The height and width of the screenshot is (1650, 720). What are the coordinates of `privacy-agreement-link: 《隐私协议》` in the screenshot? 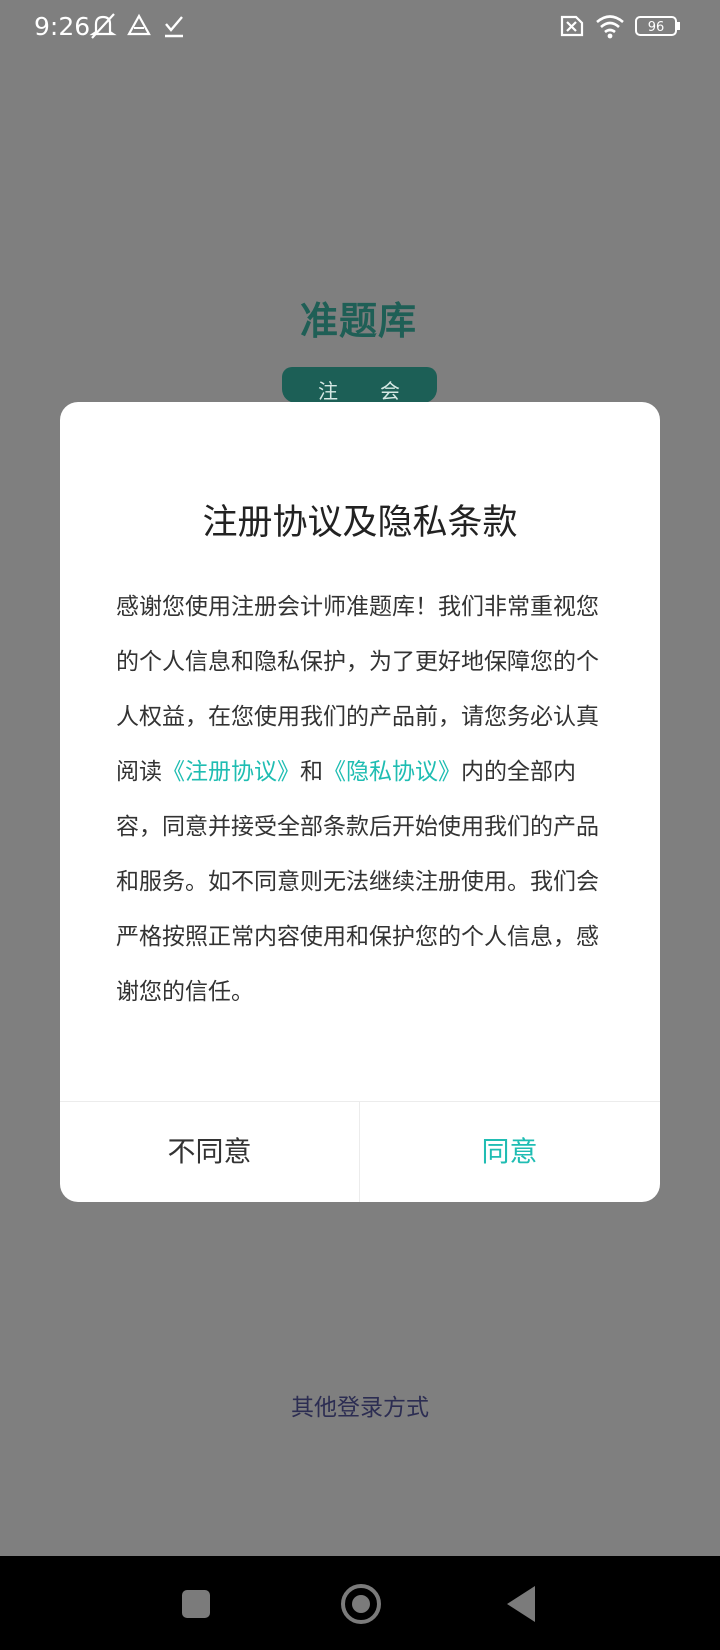 It's located at (392, 772).